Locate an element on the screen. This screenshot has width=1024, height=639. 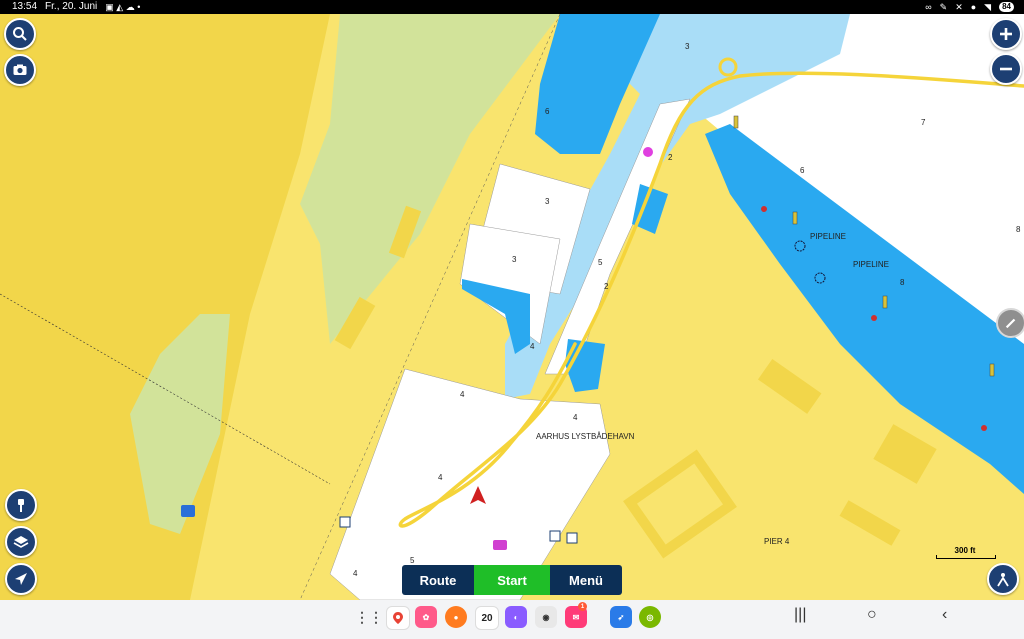
pin-button is located at coordinates (21, 505).